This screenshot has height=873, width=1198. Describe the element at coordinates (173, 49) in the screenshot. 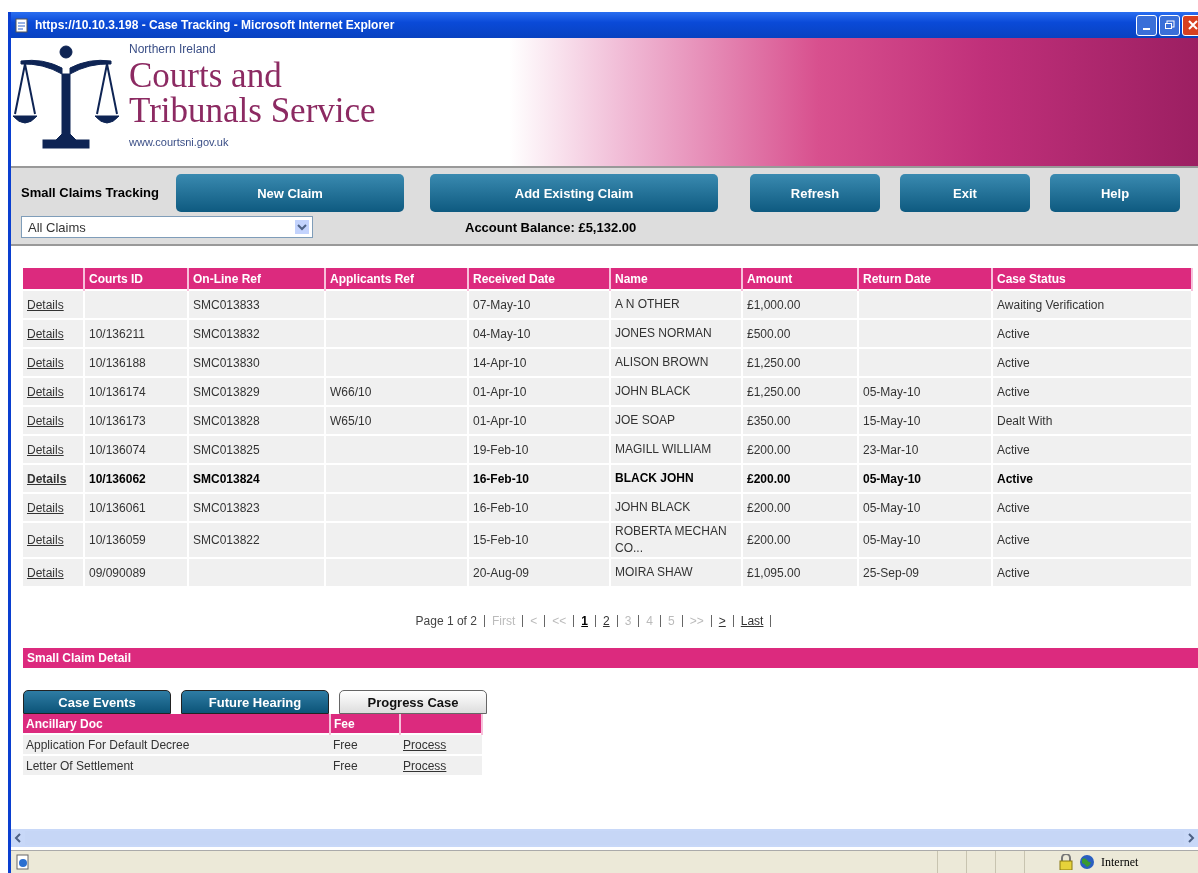

I see `region-label: Northern Ireland` at that location.